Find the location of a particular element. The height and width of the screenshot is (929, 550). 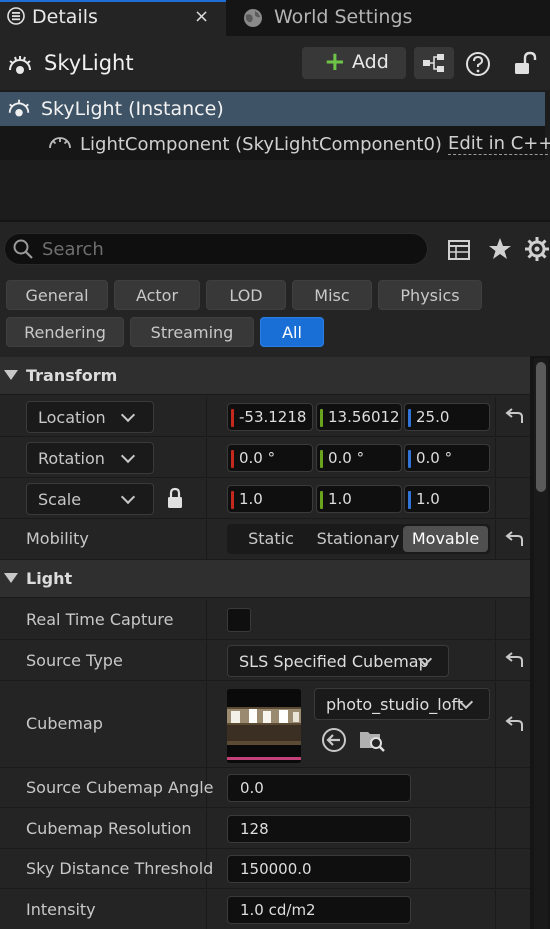

field-value: 0.0 ° is located at coordinates (346, 458).